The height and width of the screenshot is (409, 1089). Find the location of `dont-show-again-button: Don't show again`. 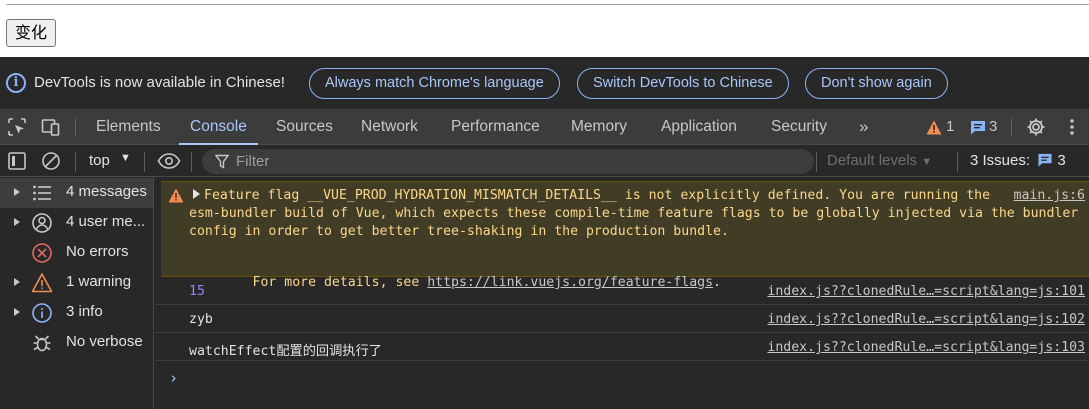

dont-show-again-button: Don't show again is located at coordinates (876, 83).